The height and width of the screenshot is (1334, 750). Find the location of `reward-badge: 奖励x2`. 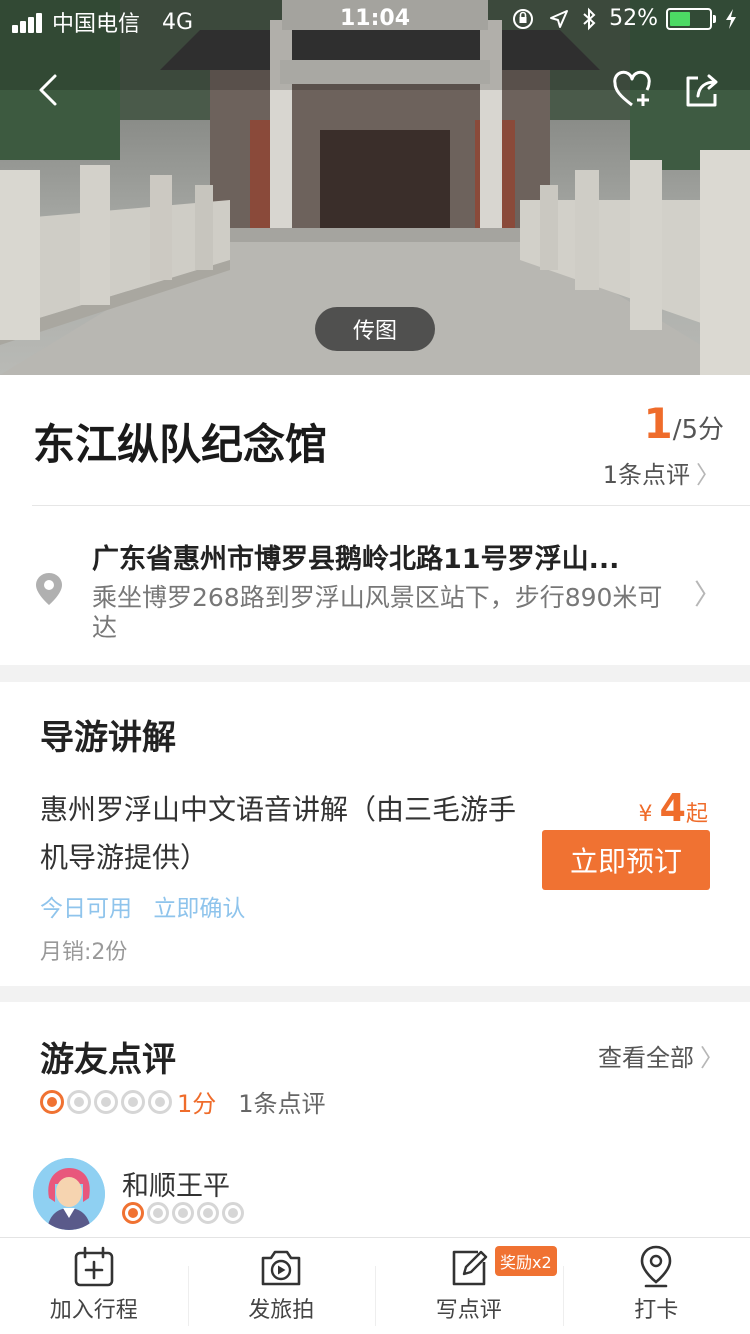

reward-badge: 奖励x2 is located at coordinates (526, 1261).